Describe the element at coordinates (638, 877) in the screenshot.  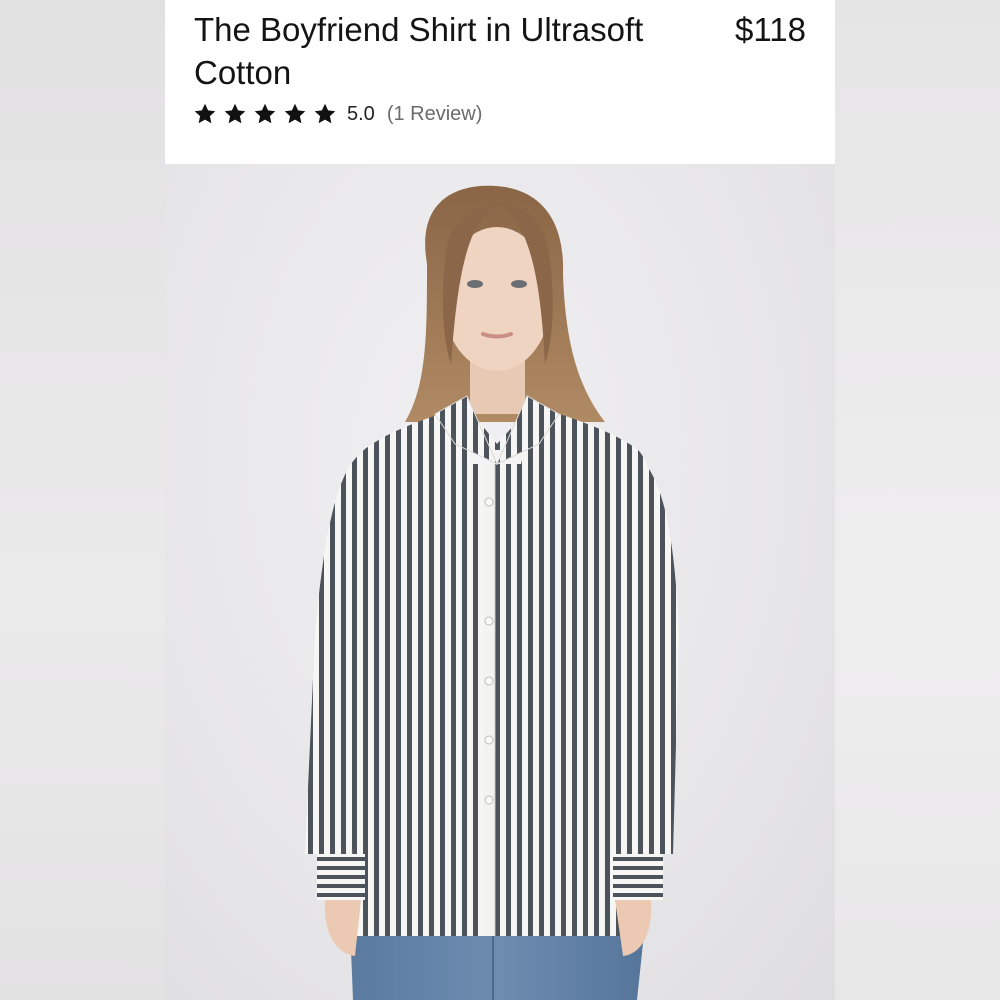
I see `right-cuff` at that location.